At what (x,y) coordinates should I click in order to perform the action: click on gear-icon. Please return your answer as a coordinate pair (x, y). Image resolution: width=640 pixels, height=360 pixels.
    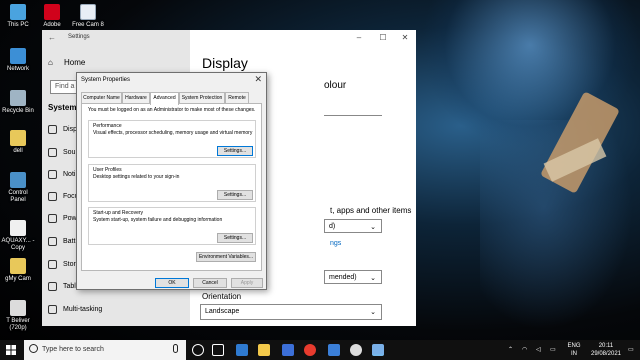
    Looking at the image, I should click on (356, 350).